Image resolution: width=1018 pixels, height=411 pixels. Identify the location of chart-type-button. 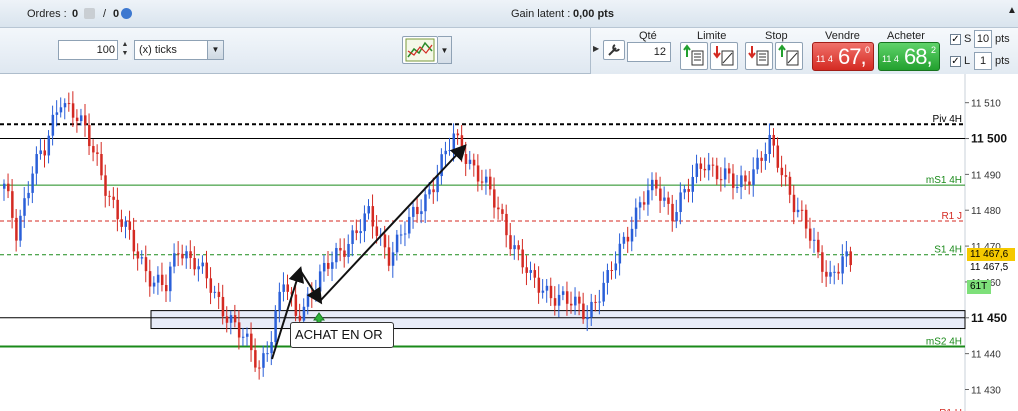
(420, 50).